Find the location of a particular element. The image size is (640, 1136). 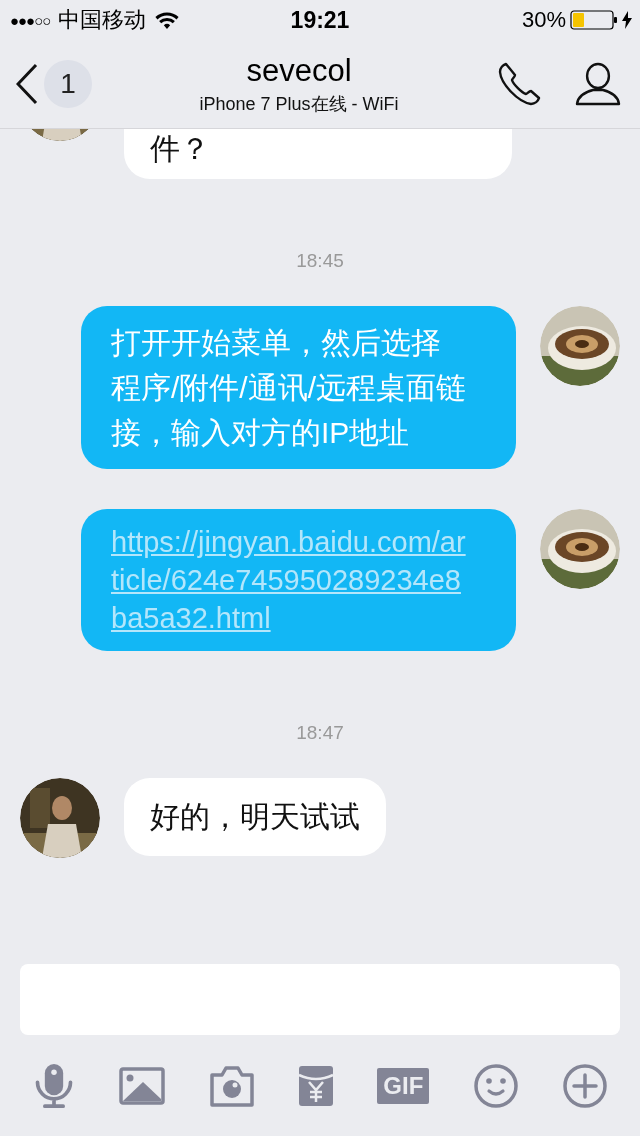

online-status: iPhone 7 Plus在线 - WiFi is located at coordinates (299, 104).